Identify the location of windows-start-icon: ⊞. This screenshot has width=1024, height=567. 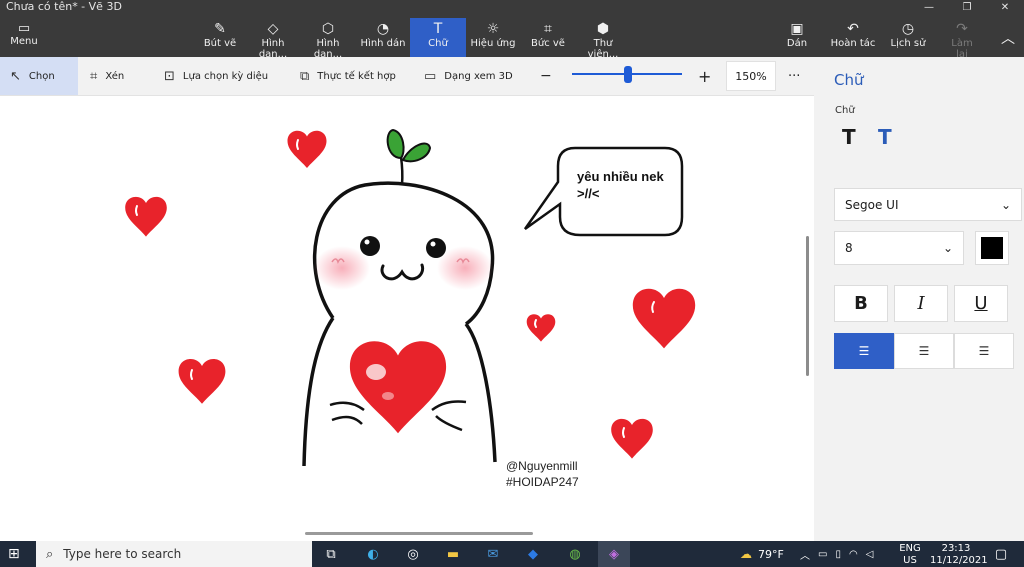
(14, 554).